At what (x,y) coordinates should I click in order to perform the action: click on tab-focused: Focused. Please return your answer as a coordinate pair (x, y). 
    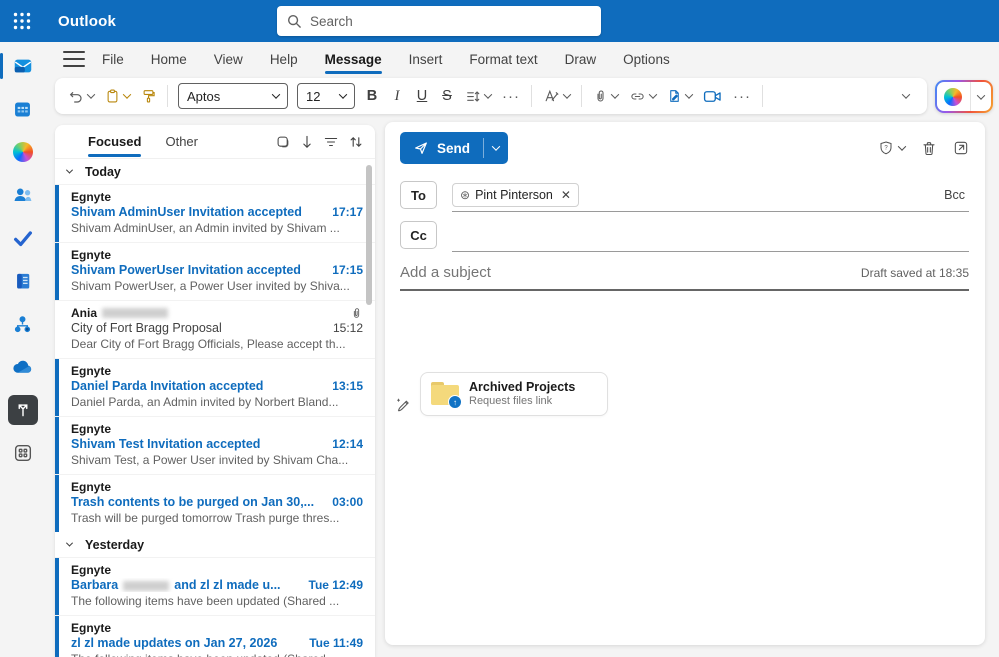
    Looking at the image, I should click on (115, 145).